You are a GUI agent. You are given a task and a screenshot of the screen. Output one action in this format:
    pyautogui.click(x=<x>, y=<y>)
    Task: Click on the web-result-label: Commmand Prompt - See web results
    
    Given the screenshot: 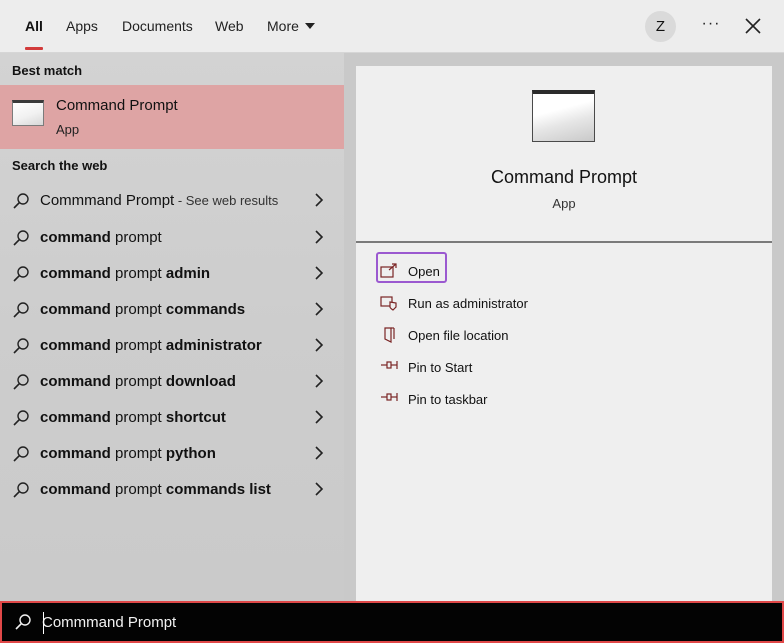 What is the action you would take?
    pyautogui.click(x=159, y=200)
    